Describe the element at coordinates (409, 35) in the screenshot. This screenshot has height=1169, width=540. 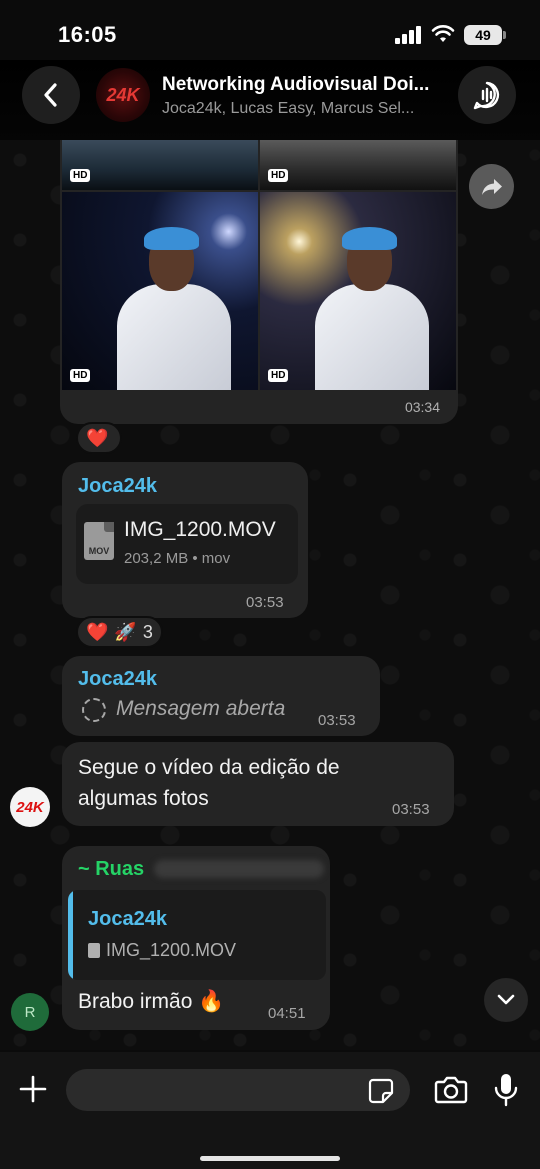
I see `cellular-signal-icon` at that location.